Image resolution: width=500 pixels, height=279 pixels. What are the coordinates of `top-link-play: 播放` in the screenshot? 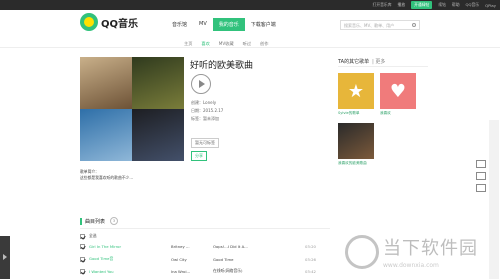 It's located at (402, 5).